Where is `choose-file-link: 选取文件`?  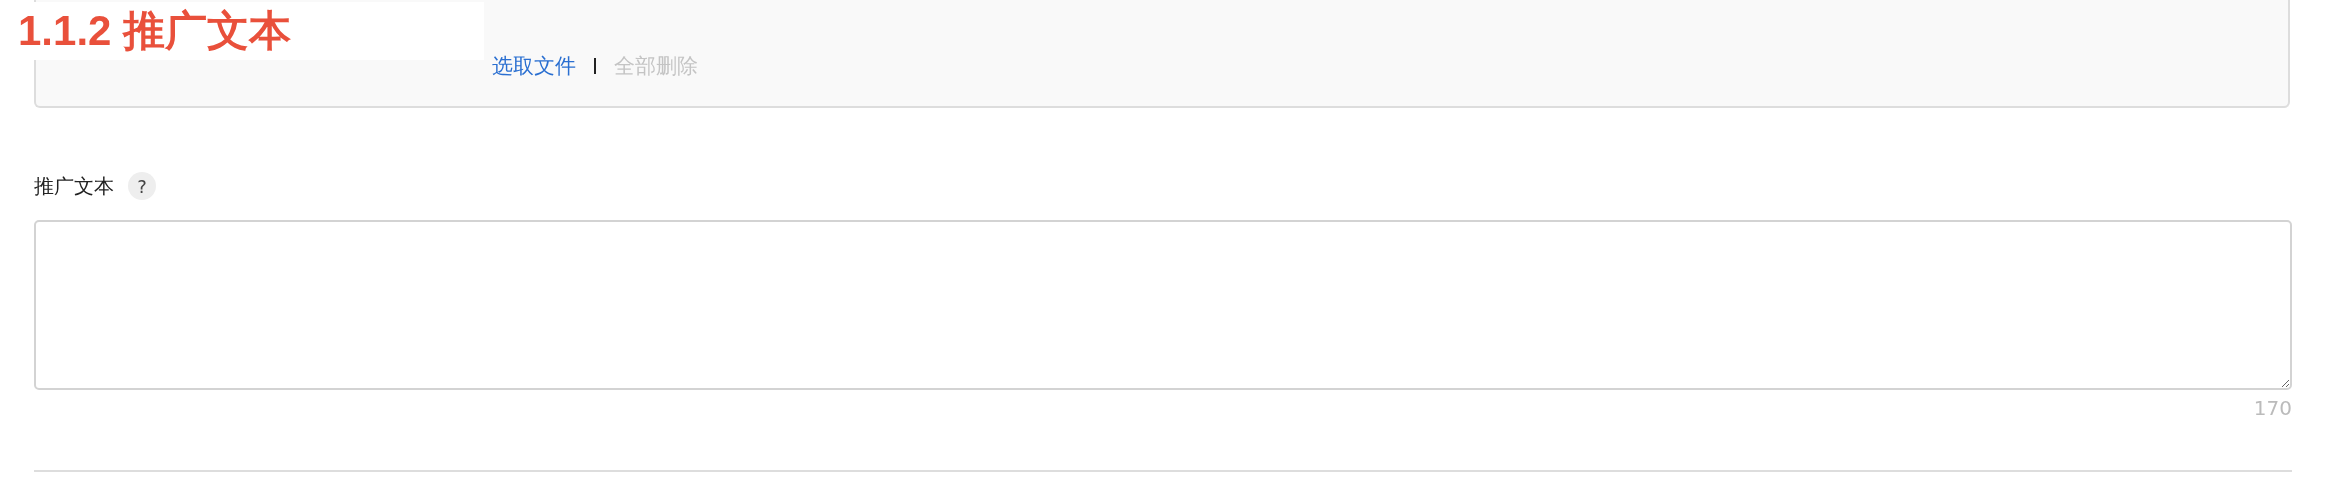 choose-file-link: 选取文件 is located at coordinates (534, 66).